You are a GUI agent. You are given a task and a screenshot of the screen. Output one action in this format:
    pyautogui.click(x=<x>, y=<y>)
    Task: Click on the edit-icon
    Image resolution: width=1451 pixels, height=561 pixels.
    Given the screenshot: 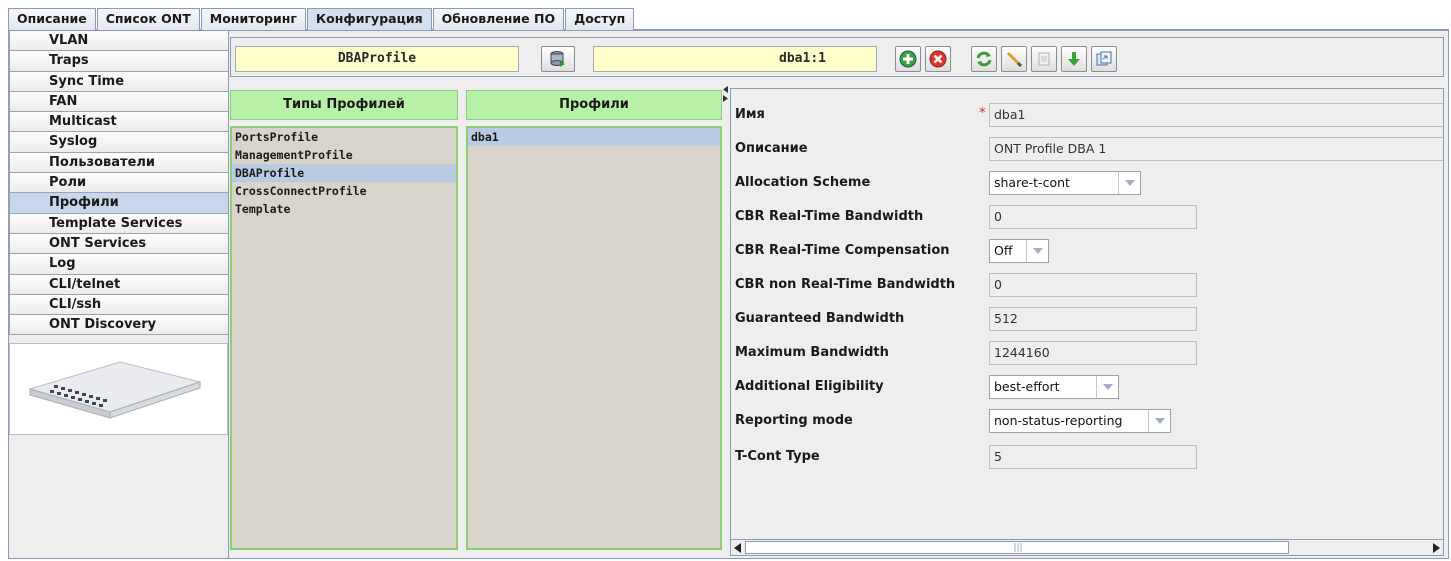 What is the action you would take?
    pyautogui.click(x=1014, y=59)
    